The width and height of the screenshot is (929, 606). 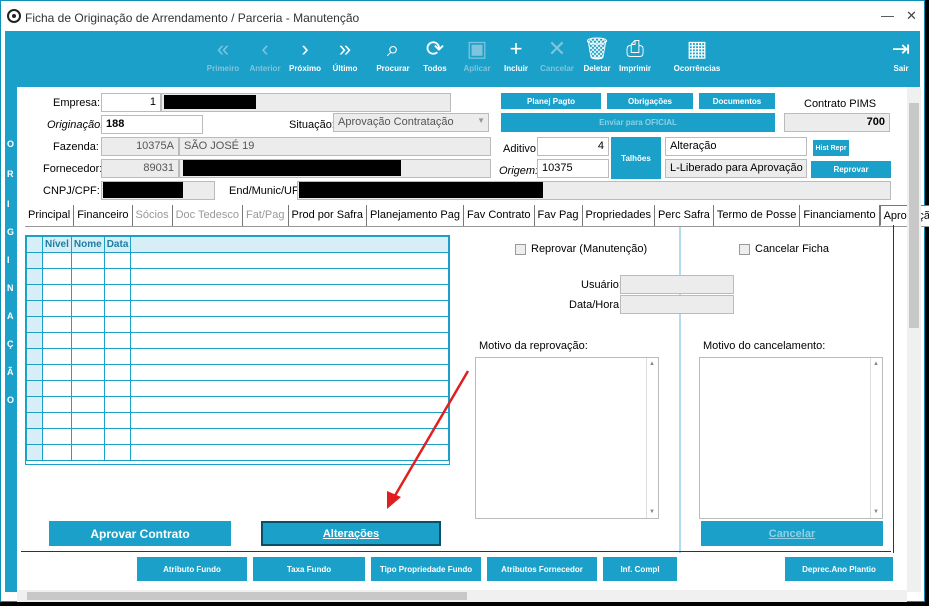 What do you see at coordinates (428, 439) in the screenshot?
I see `annotation-arrow` at bounding box center [428, 439].